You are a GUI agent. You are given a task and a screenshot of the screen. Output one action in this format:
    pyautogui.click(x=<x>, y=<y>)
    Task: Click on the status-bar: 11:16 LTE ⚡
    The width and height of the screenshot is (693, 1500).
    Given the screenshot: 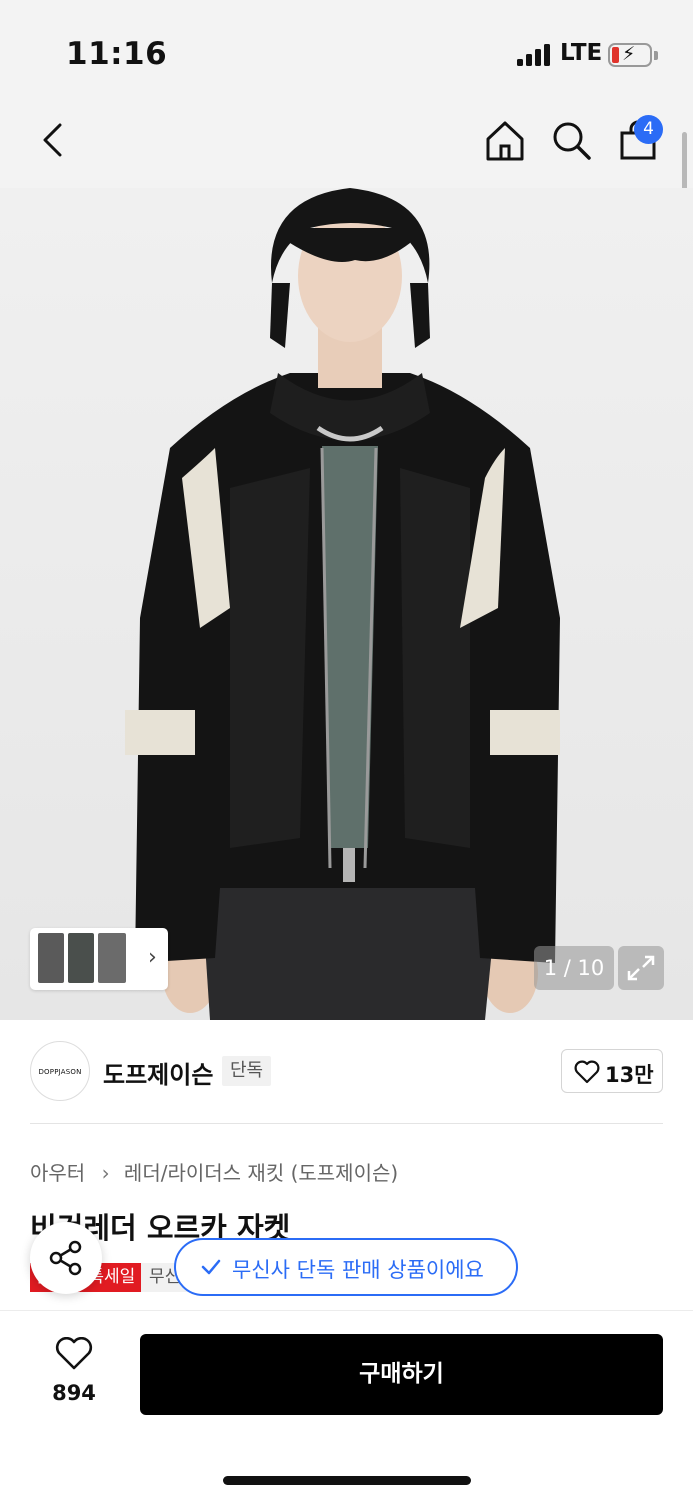 What is the action you would take?
    pyautogui.click(x=346, y=50)
    